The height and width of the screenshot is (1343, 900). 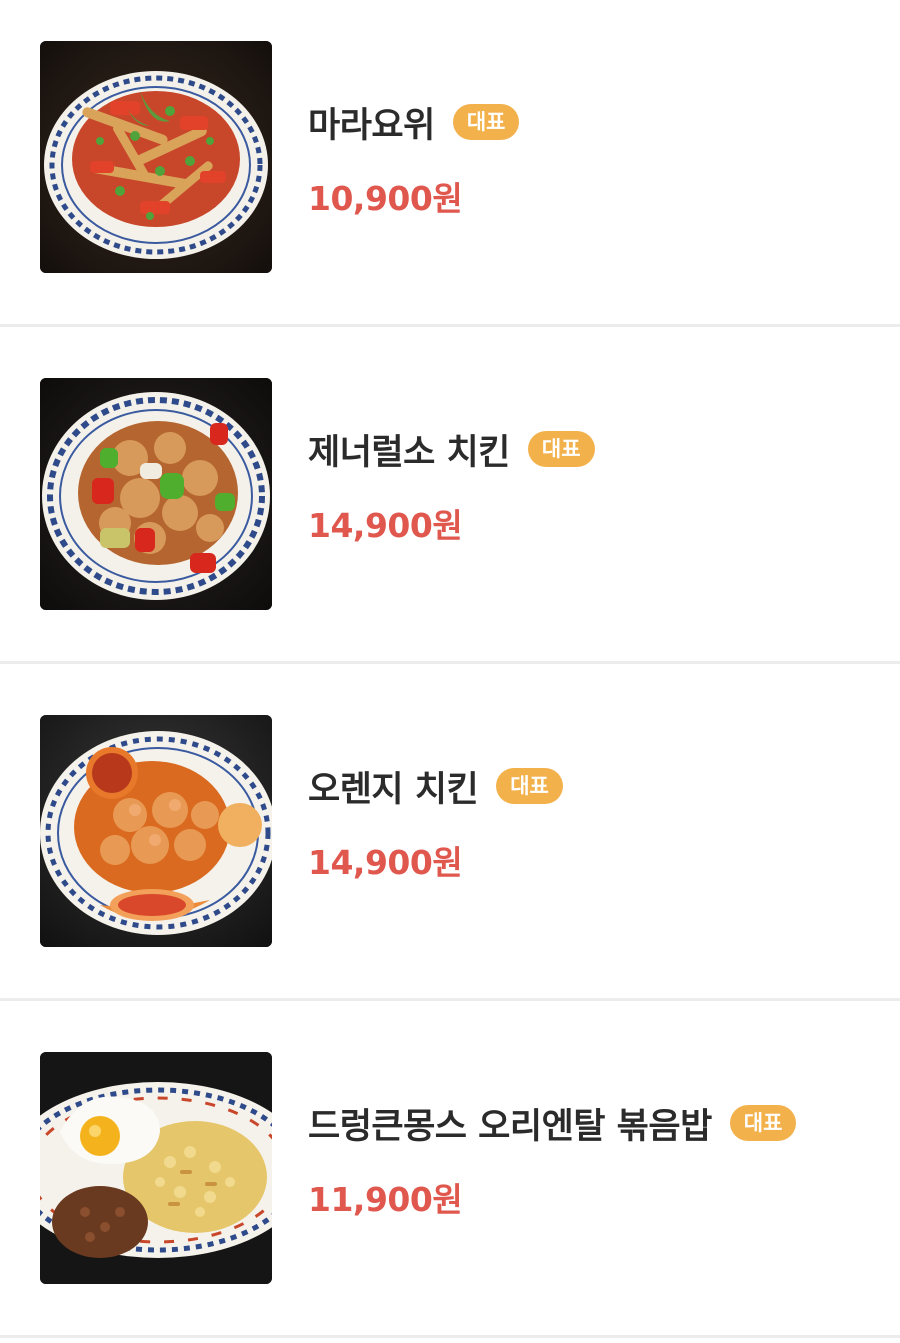 I want to click on name-row: 마라요위 대표, so click(x=414, y=124).